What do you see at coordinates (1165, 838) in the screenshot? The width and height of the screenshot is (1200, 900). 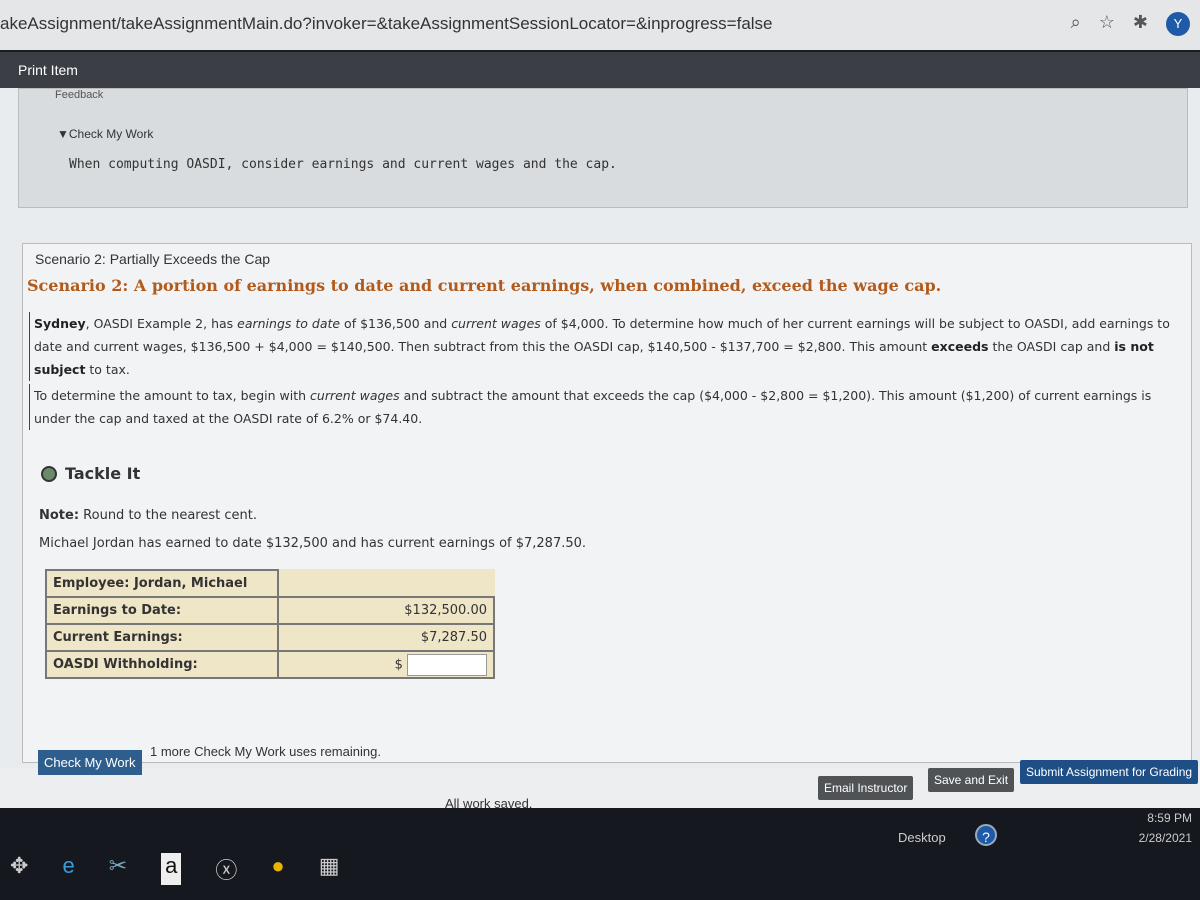 I see `date: 2/28/2021` at bounding box center [1165, 838].